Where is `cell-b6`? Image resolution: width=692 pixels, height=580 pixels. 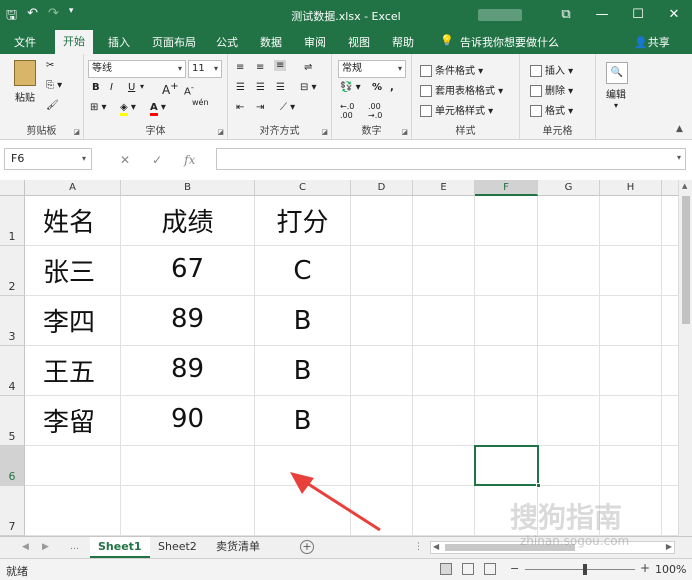
cell-b6 is located at coordinates (188, 466).